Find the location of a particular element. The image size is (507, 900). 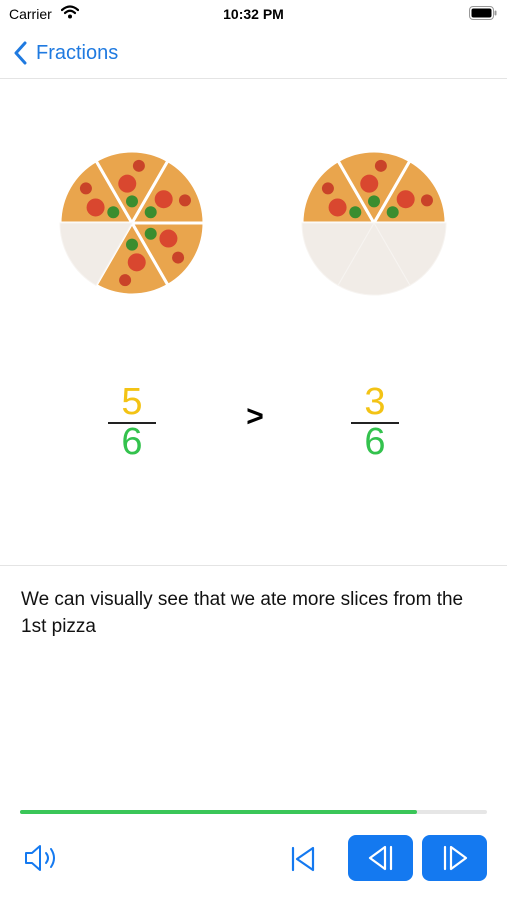

navigation-bar: Fractions is located at coordinates (253, 53).